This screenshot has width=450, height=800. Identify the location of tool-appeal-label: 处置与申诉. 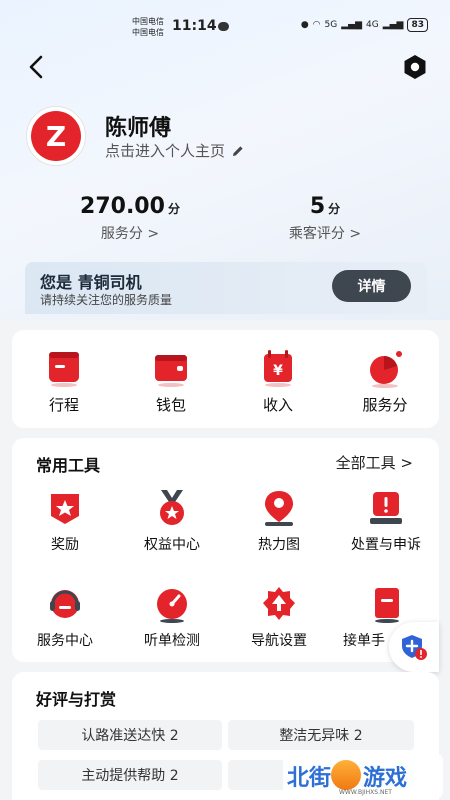
(386, 545).